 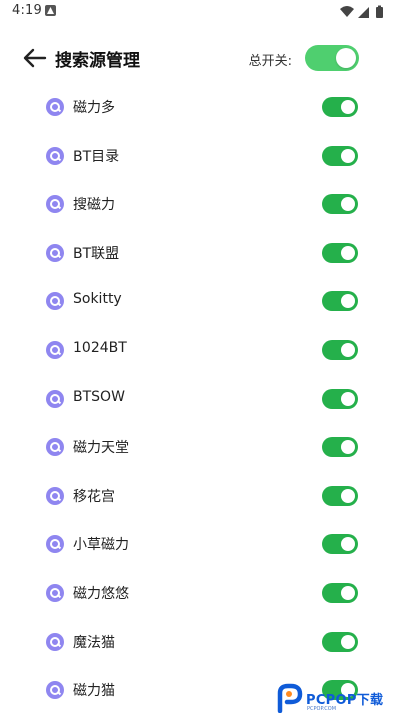 What do you see at coordinates (94, 496) in the screenshot?
I see `source-label: 移花宫` at bounding box center [94, 496].